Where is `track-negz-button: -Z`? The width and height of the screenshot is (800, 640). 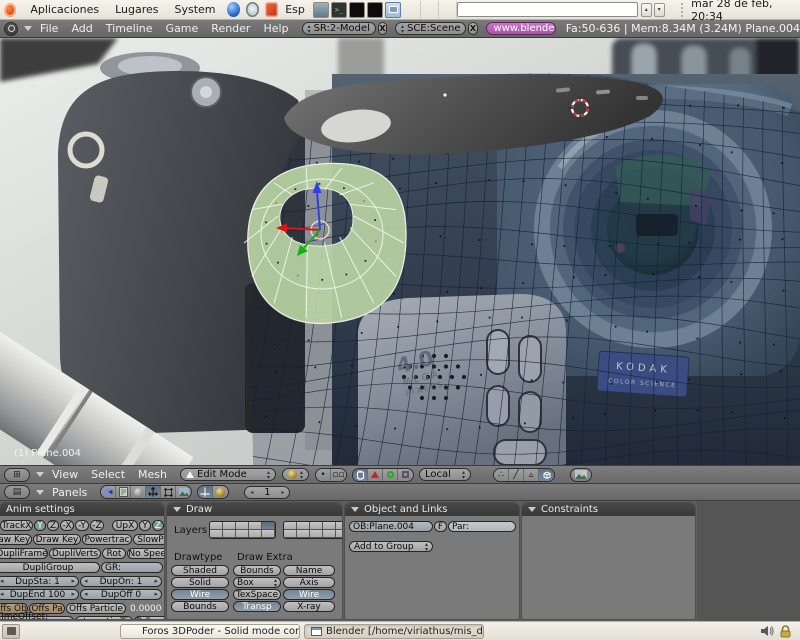 track-negz-button: -Z is located at coordinates (97, 525).